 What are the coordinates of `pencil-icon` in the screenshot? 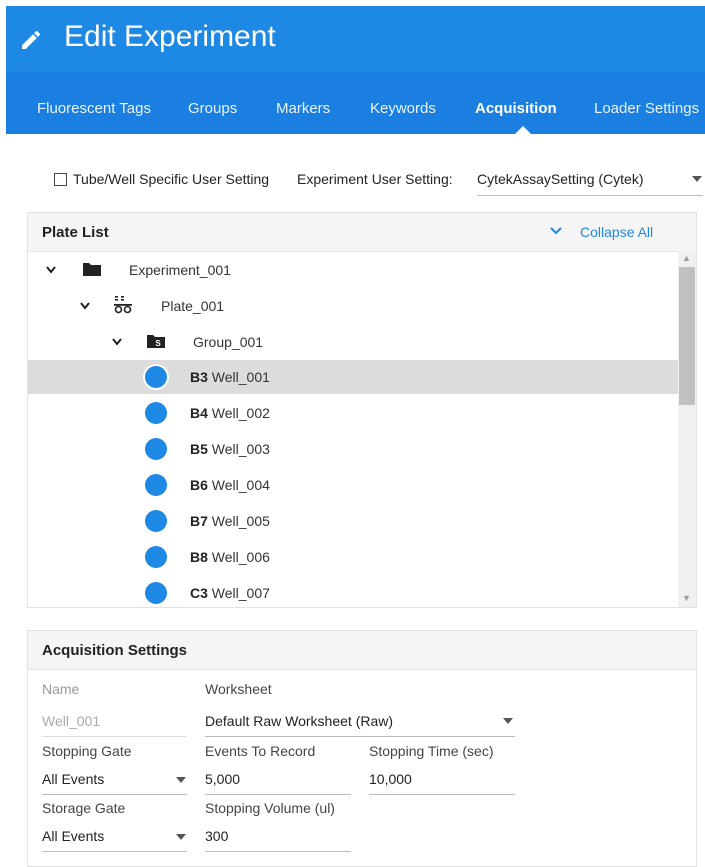 It's located at (31, 39).